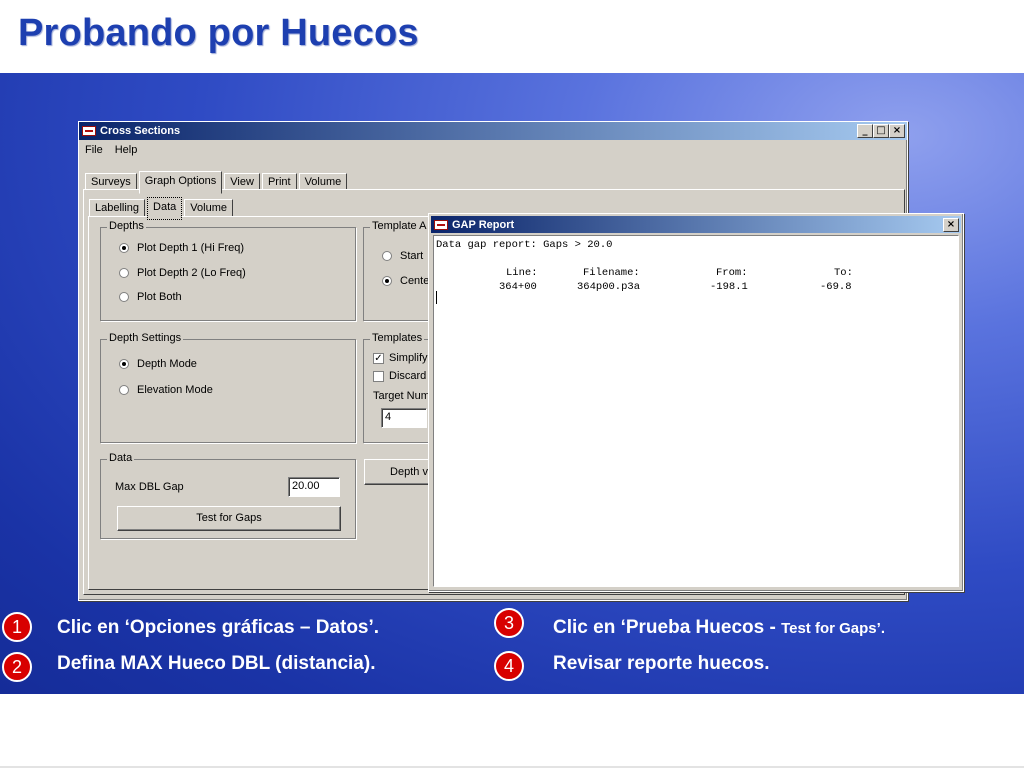 Image resolution: width=1024 pixels, height=768 pixels. I want to click on max-dbl-gap-input: 20.00, so click(314, 487).